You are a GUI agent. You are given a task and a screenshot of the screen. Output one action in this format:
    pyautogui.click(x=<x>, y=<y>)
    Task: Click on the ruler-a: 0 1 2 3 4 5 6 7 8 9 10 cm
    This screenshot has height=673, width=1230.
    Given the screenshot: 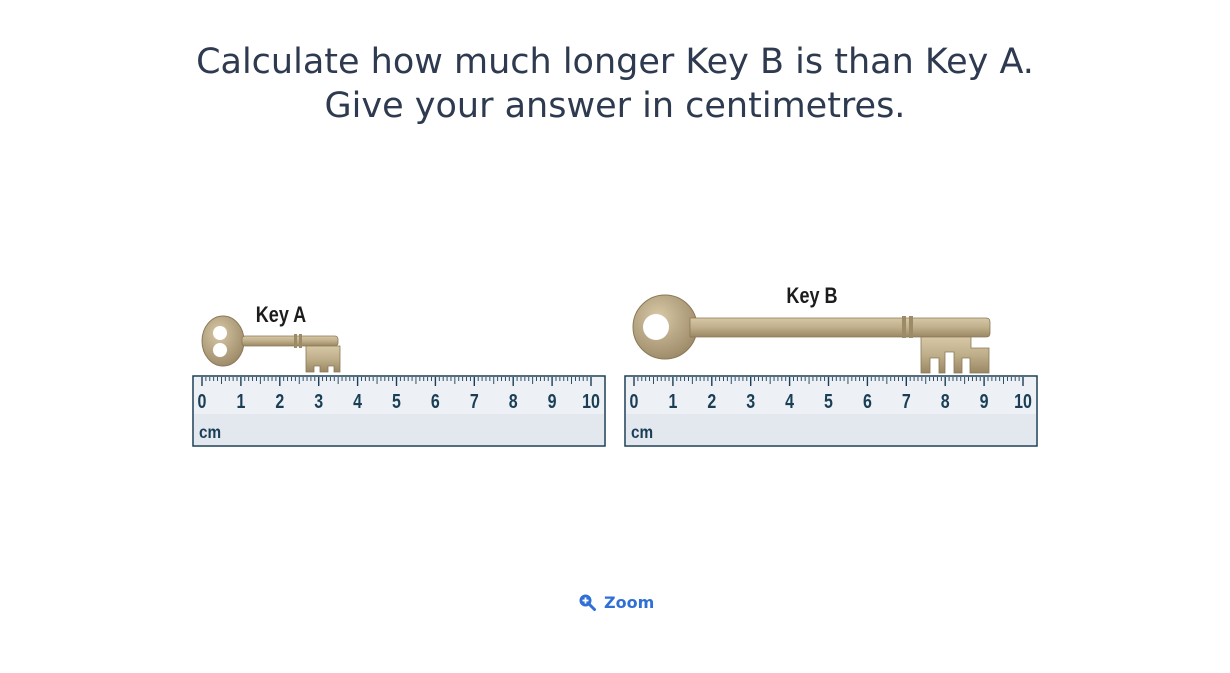 What is the action you would take?
    pyautogui.click(x=399, y=411)
    